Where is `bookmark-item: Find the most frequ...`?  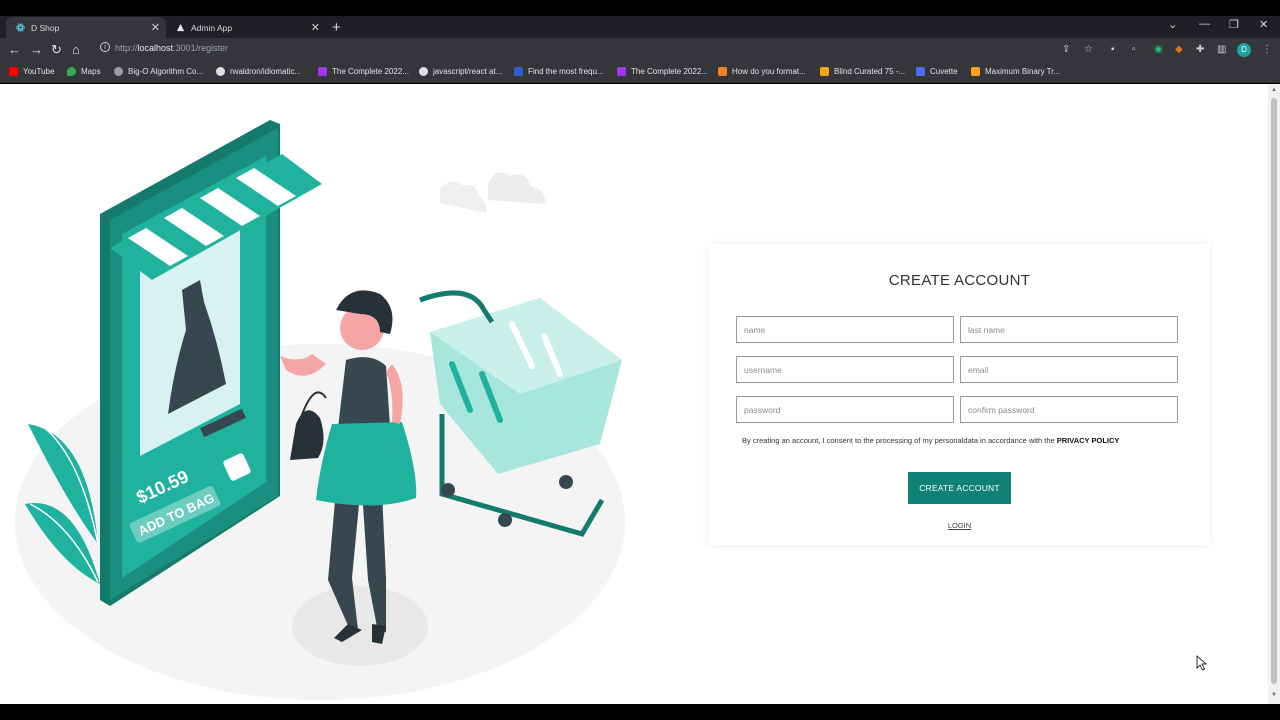 bookmark-item: Find the most frequ... is located at coordinates (559, 71).